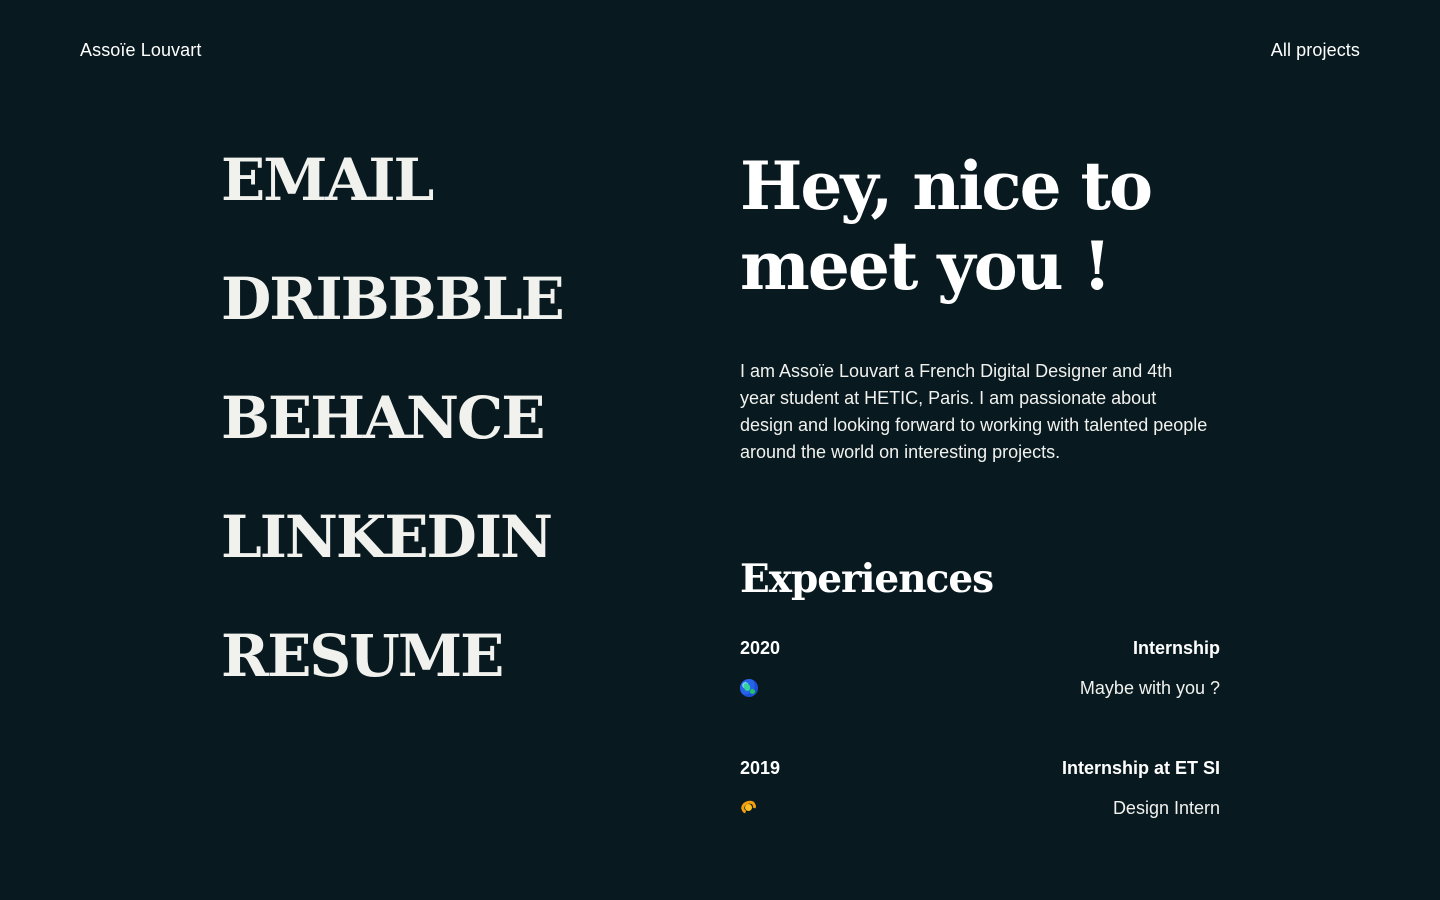 The image size is (1440, 900). I want to click on social-link-item: BEHANCE, so click(431, 443).